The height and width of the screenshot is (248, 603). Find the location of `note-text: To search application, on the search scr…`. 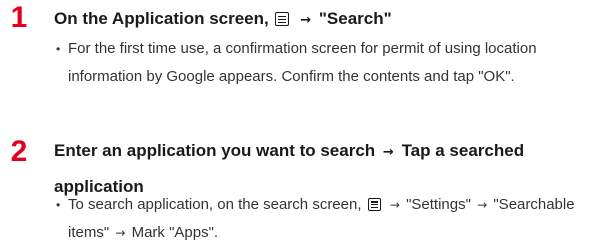

note-text: To search application, on the search scr… is located at coordinates (215, 204).